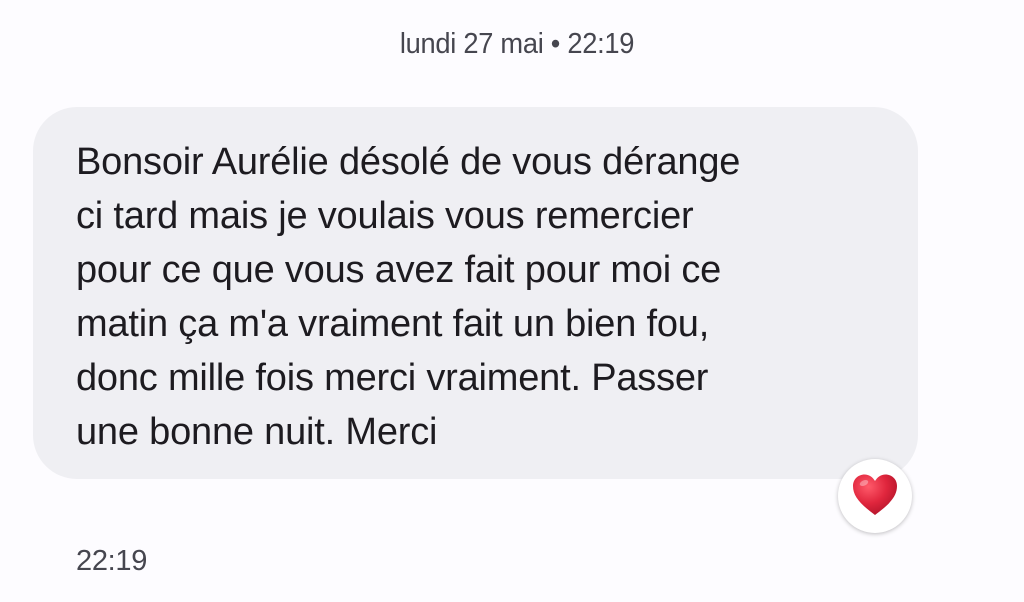 The image size is (1024, 602). What do you see at coordinates (399, 270) in the screenshot?
I see `message-line: pour ce que vous avez fait pour moi ce` at bounding box center [399, 270].